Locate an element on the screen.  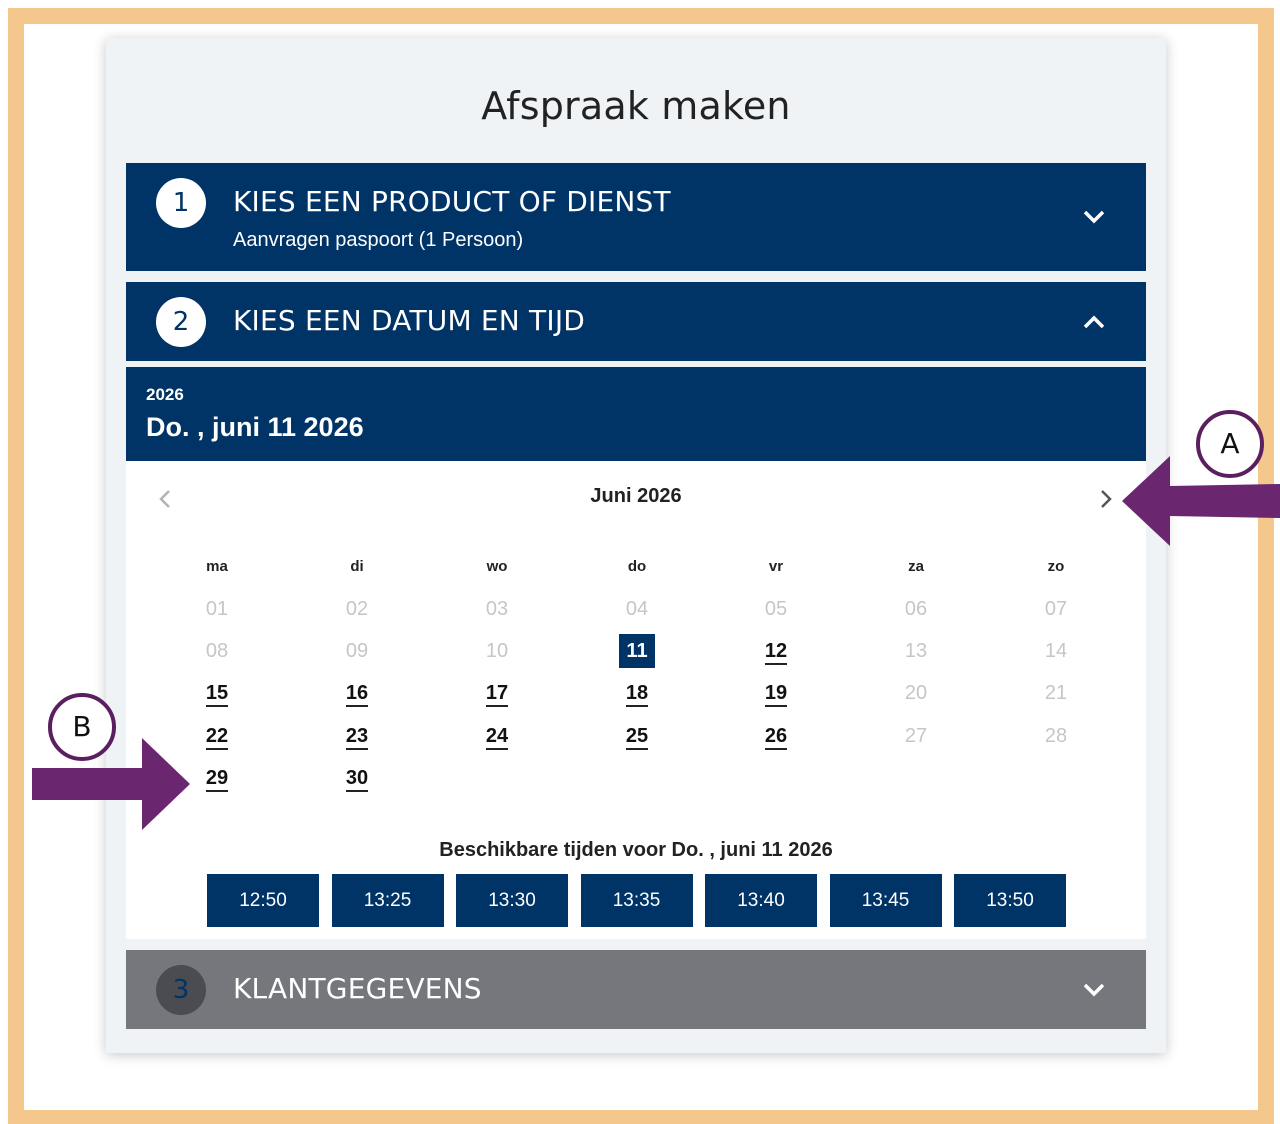
calendar-day: 01 is located at coordinates (217, 609).